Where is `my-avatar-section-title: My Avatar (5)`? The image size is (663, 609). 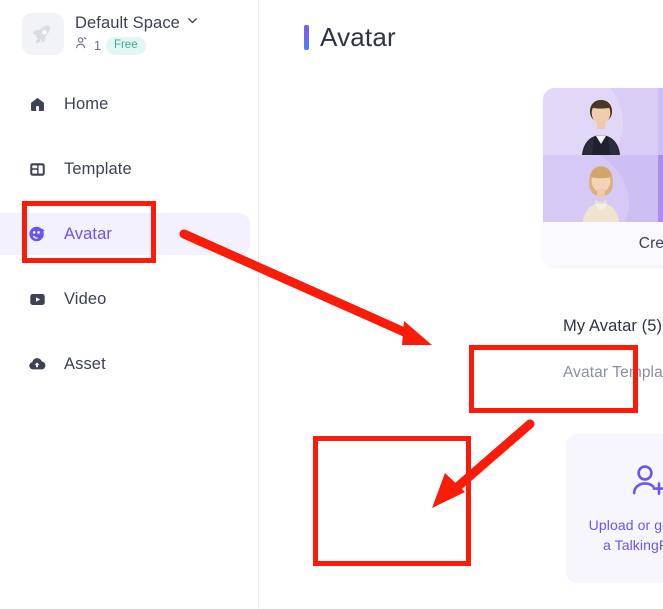
my-avatar-section-title: My Avatar (5) is located at coordinates (613, 326).